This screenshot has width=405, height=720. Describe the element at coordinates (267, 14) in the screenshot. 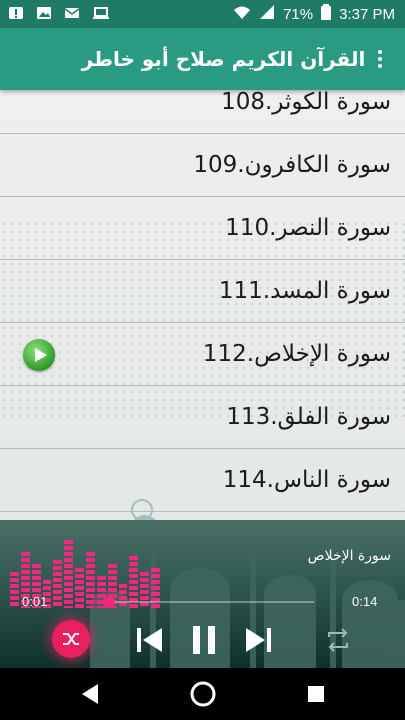

I see `signal-icon` at that location.